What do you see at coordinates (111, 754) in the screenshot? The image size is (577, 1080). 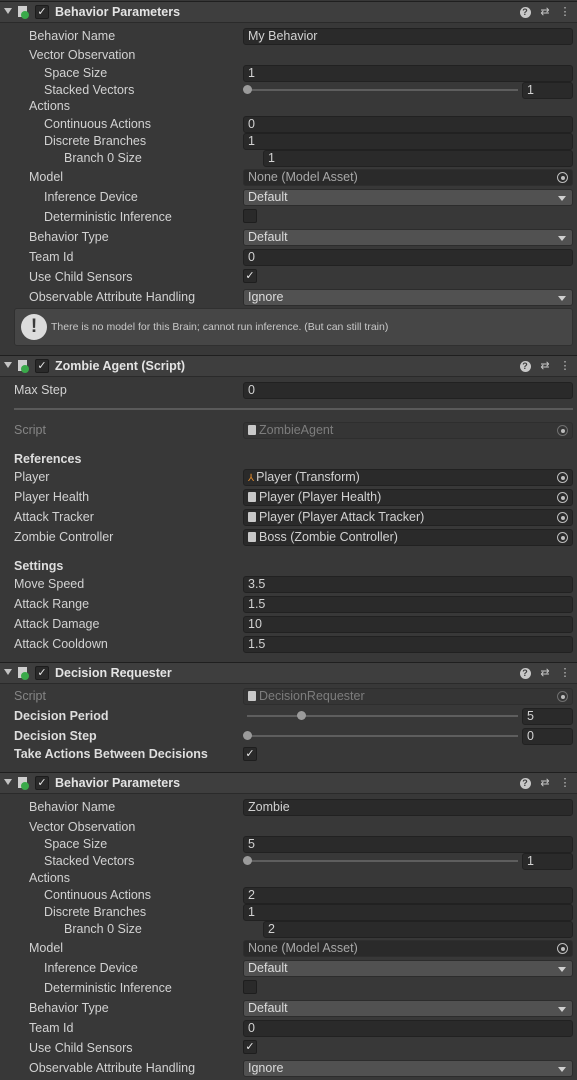 I see `take-actions-between-decisions-label: Take Actions Between Decisions` at bounding box center [111, 754].